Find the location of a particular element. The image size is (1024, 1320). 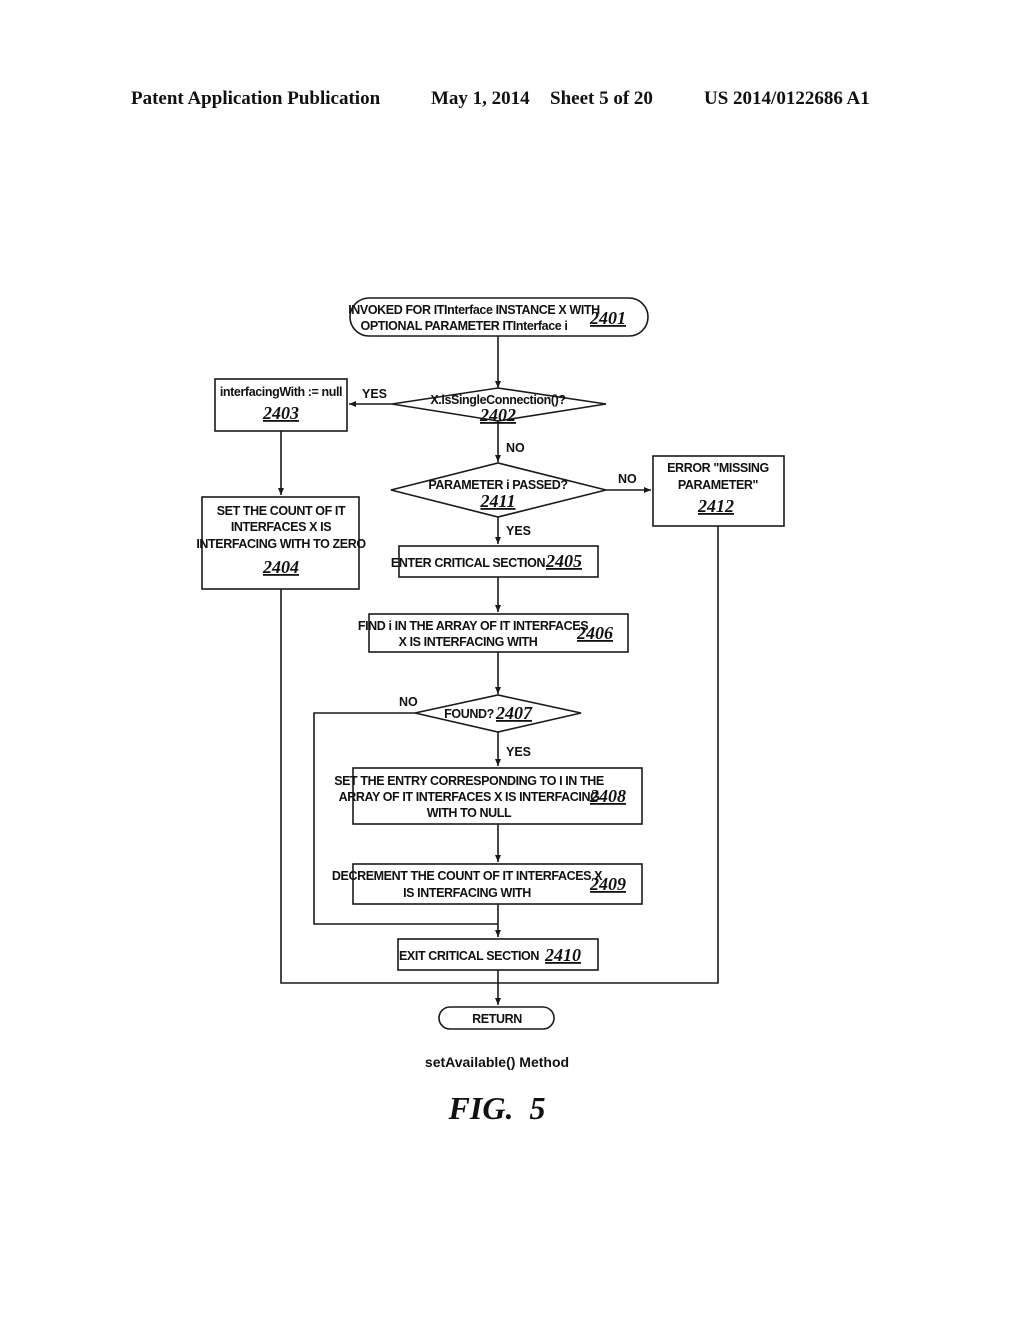

node-2407: FOUND? 2407 is located at coordinates (498, 713).